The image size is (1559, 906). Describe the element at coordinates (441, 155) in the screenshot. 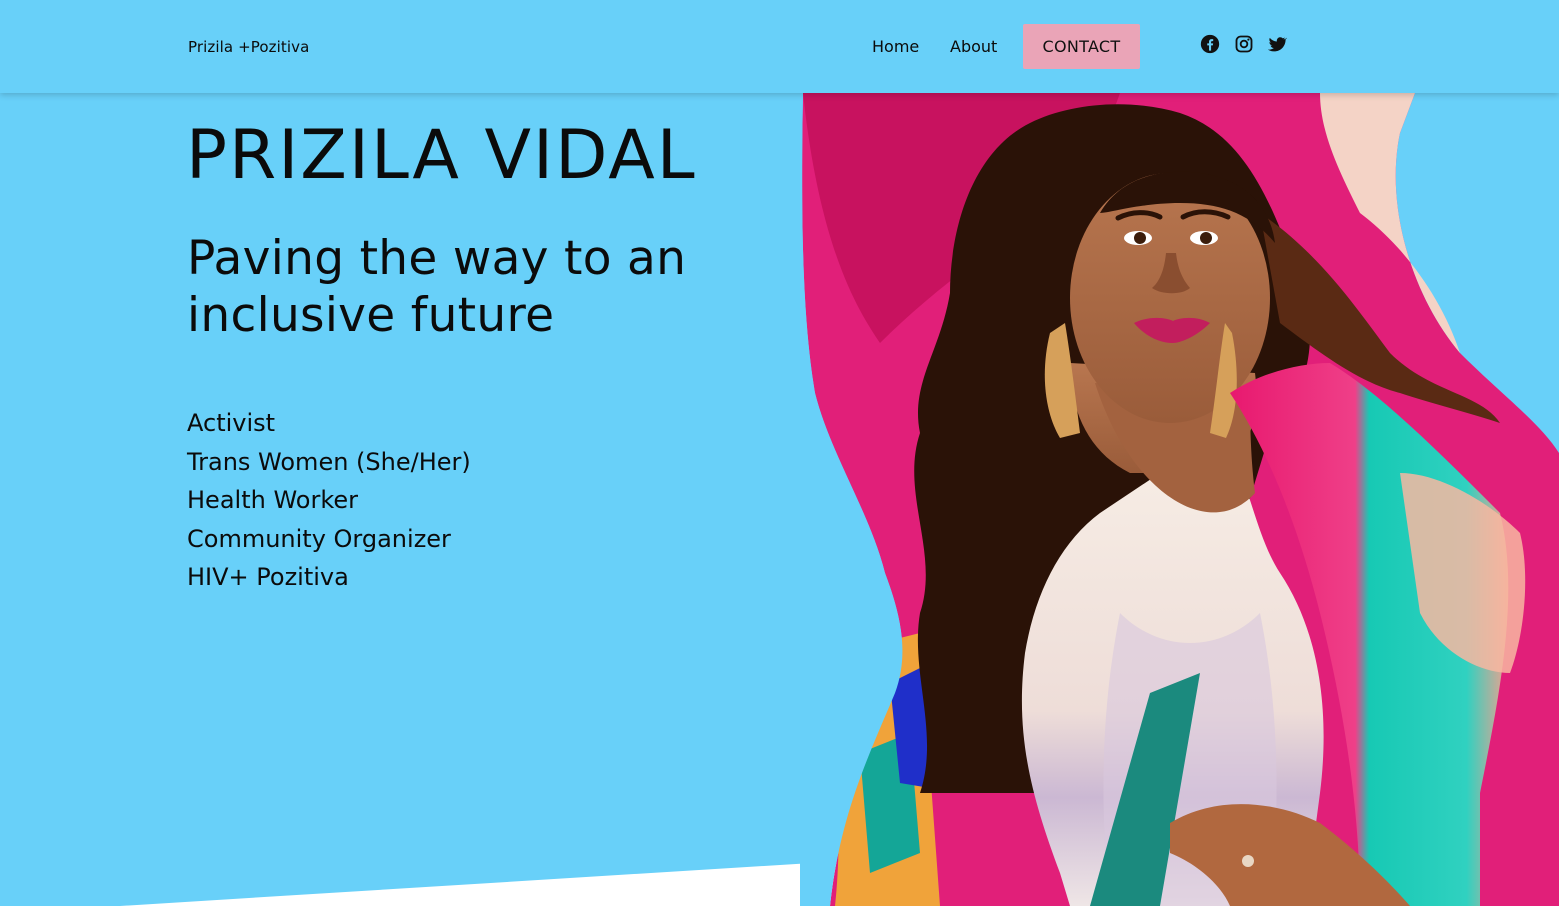

I see `hero-title: PRIZILA VIDAL` at that location.